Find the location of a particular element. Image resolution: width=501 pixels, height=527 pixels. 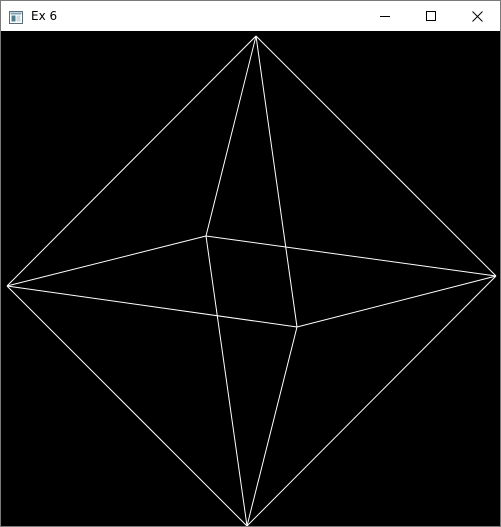

edge-top-front is located at coordinates (276, 181).